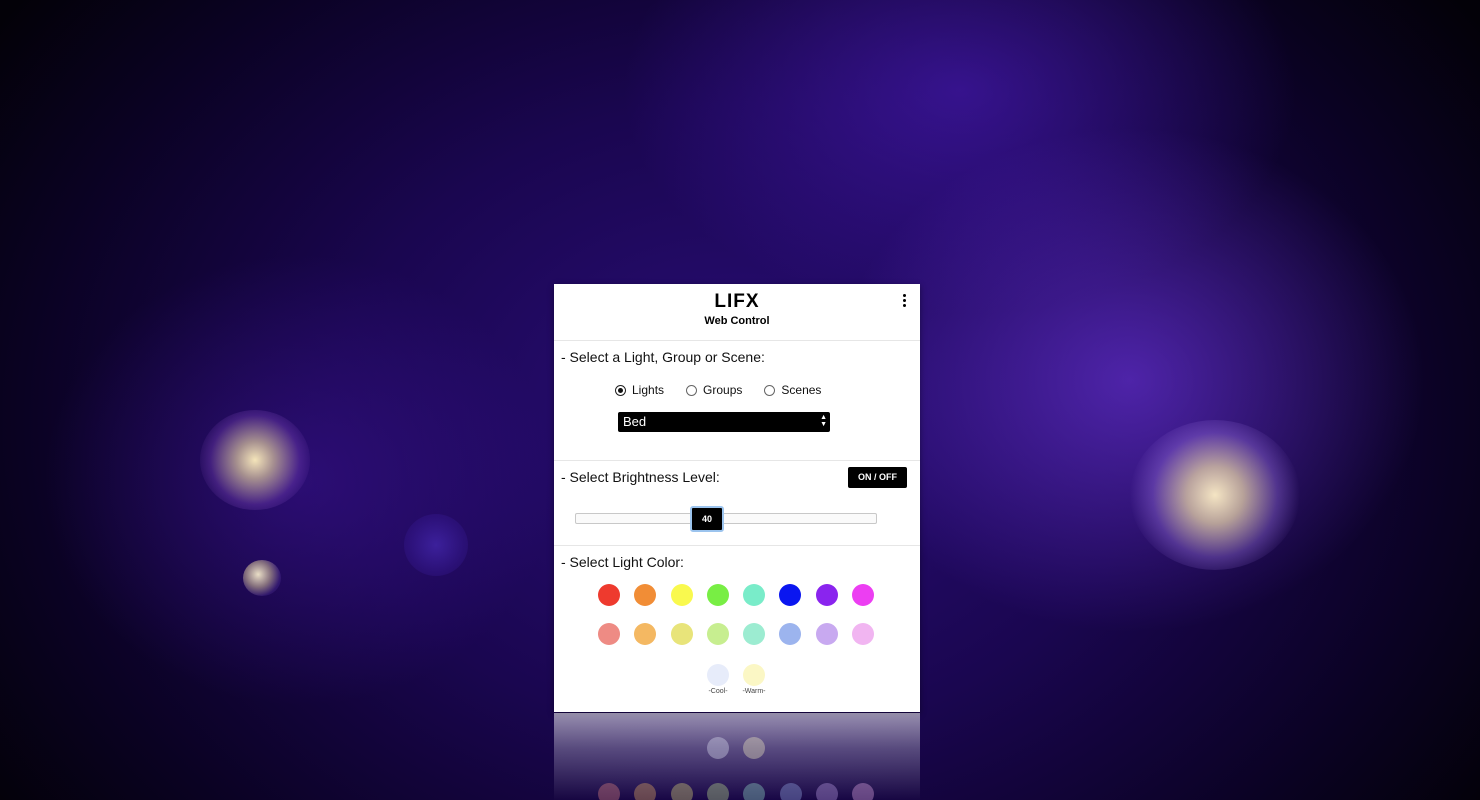 Image resolution: width=1480 pixels, height=800 pixels. I want to click on radio-groups-label: Groups, so click(723, 390).